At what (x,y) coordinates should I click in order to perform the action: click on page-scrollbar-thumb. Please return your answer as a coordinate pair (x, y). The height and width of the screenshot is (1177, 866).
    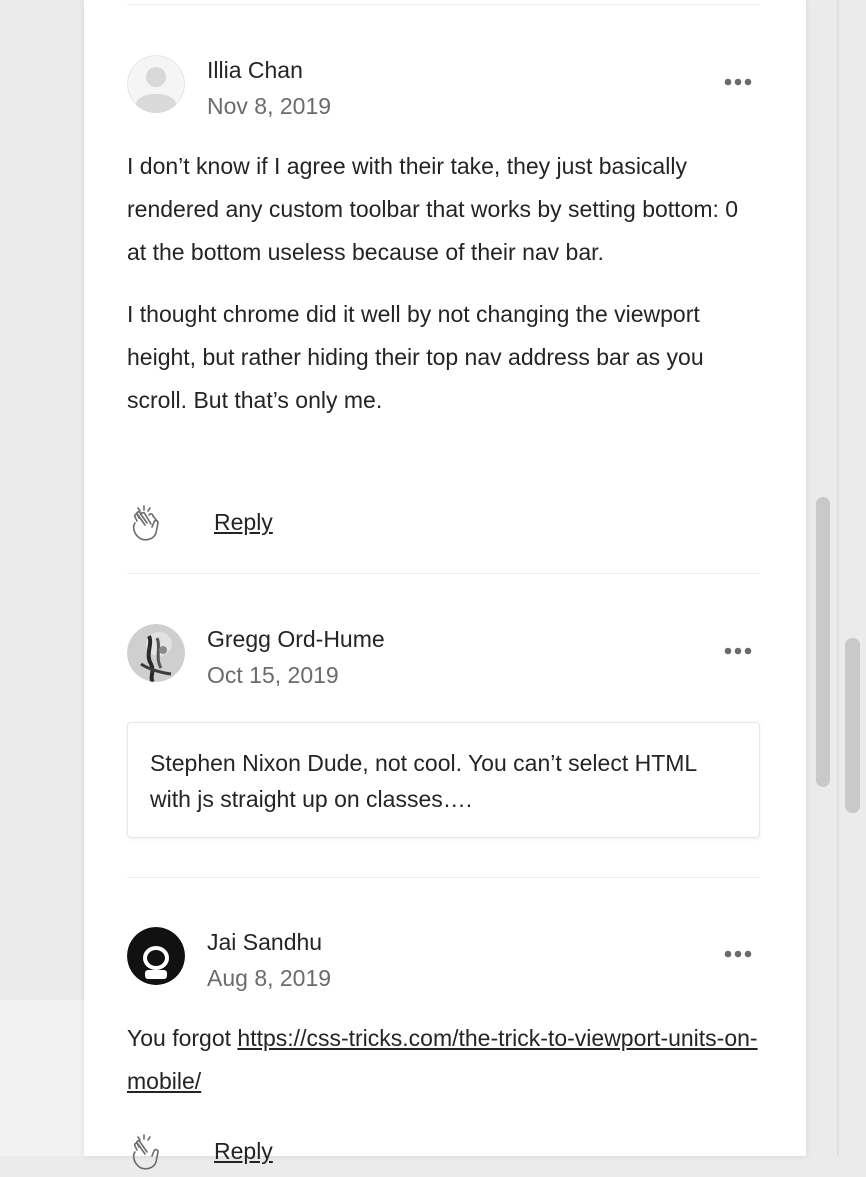
    Looking at the image, I should click on (852, 725).